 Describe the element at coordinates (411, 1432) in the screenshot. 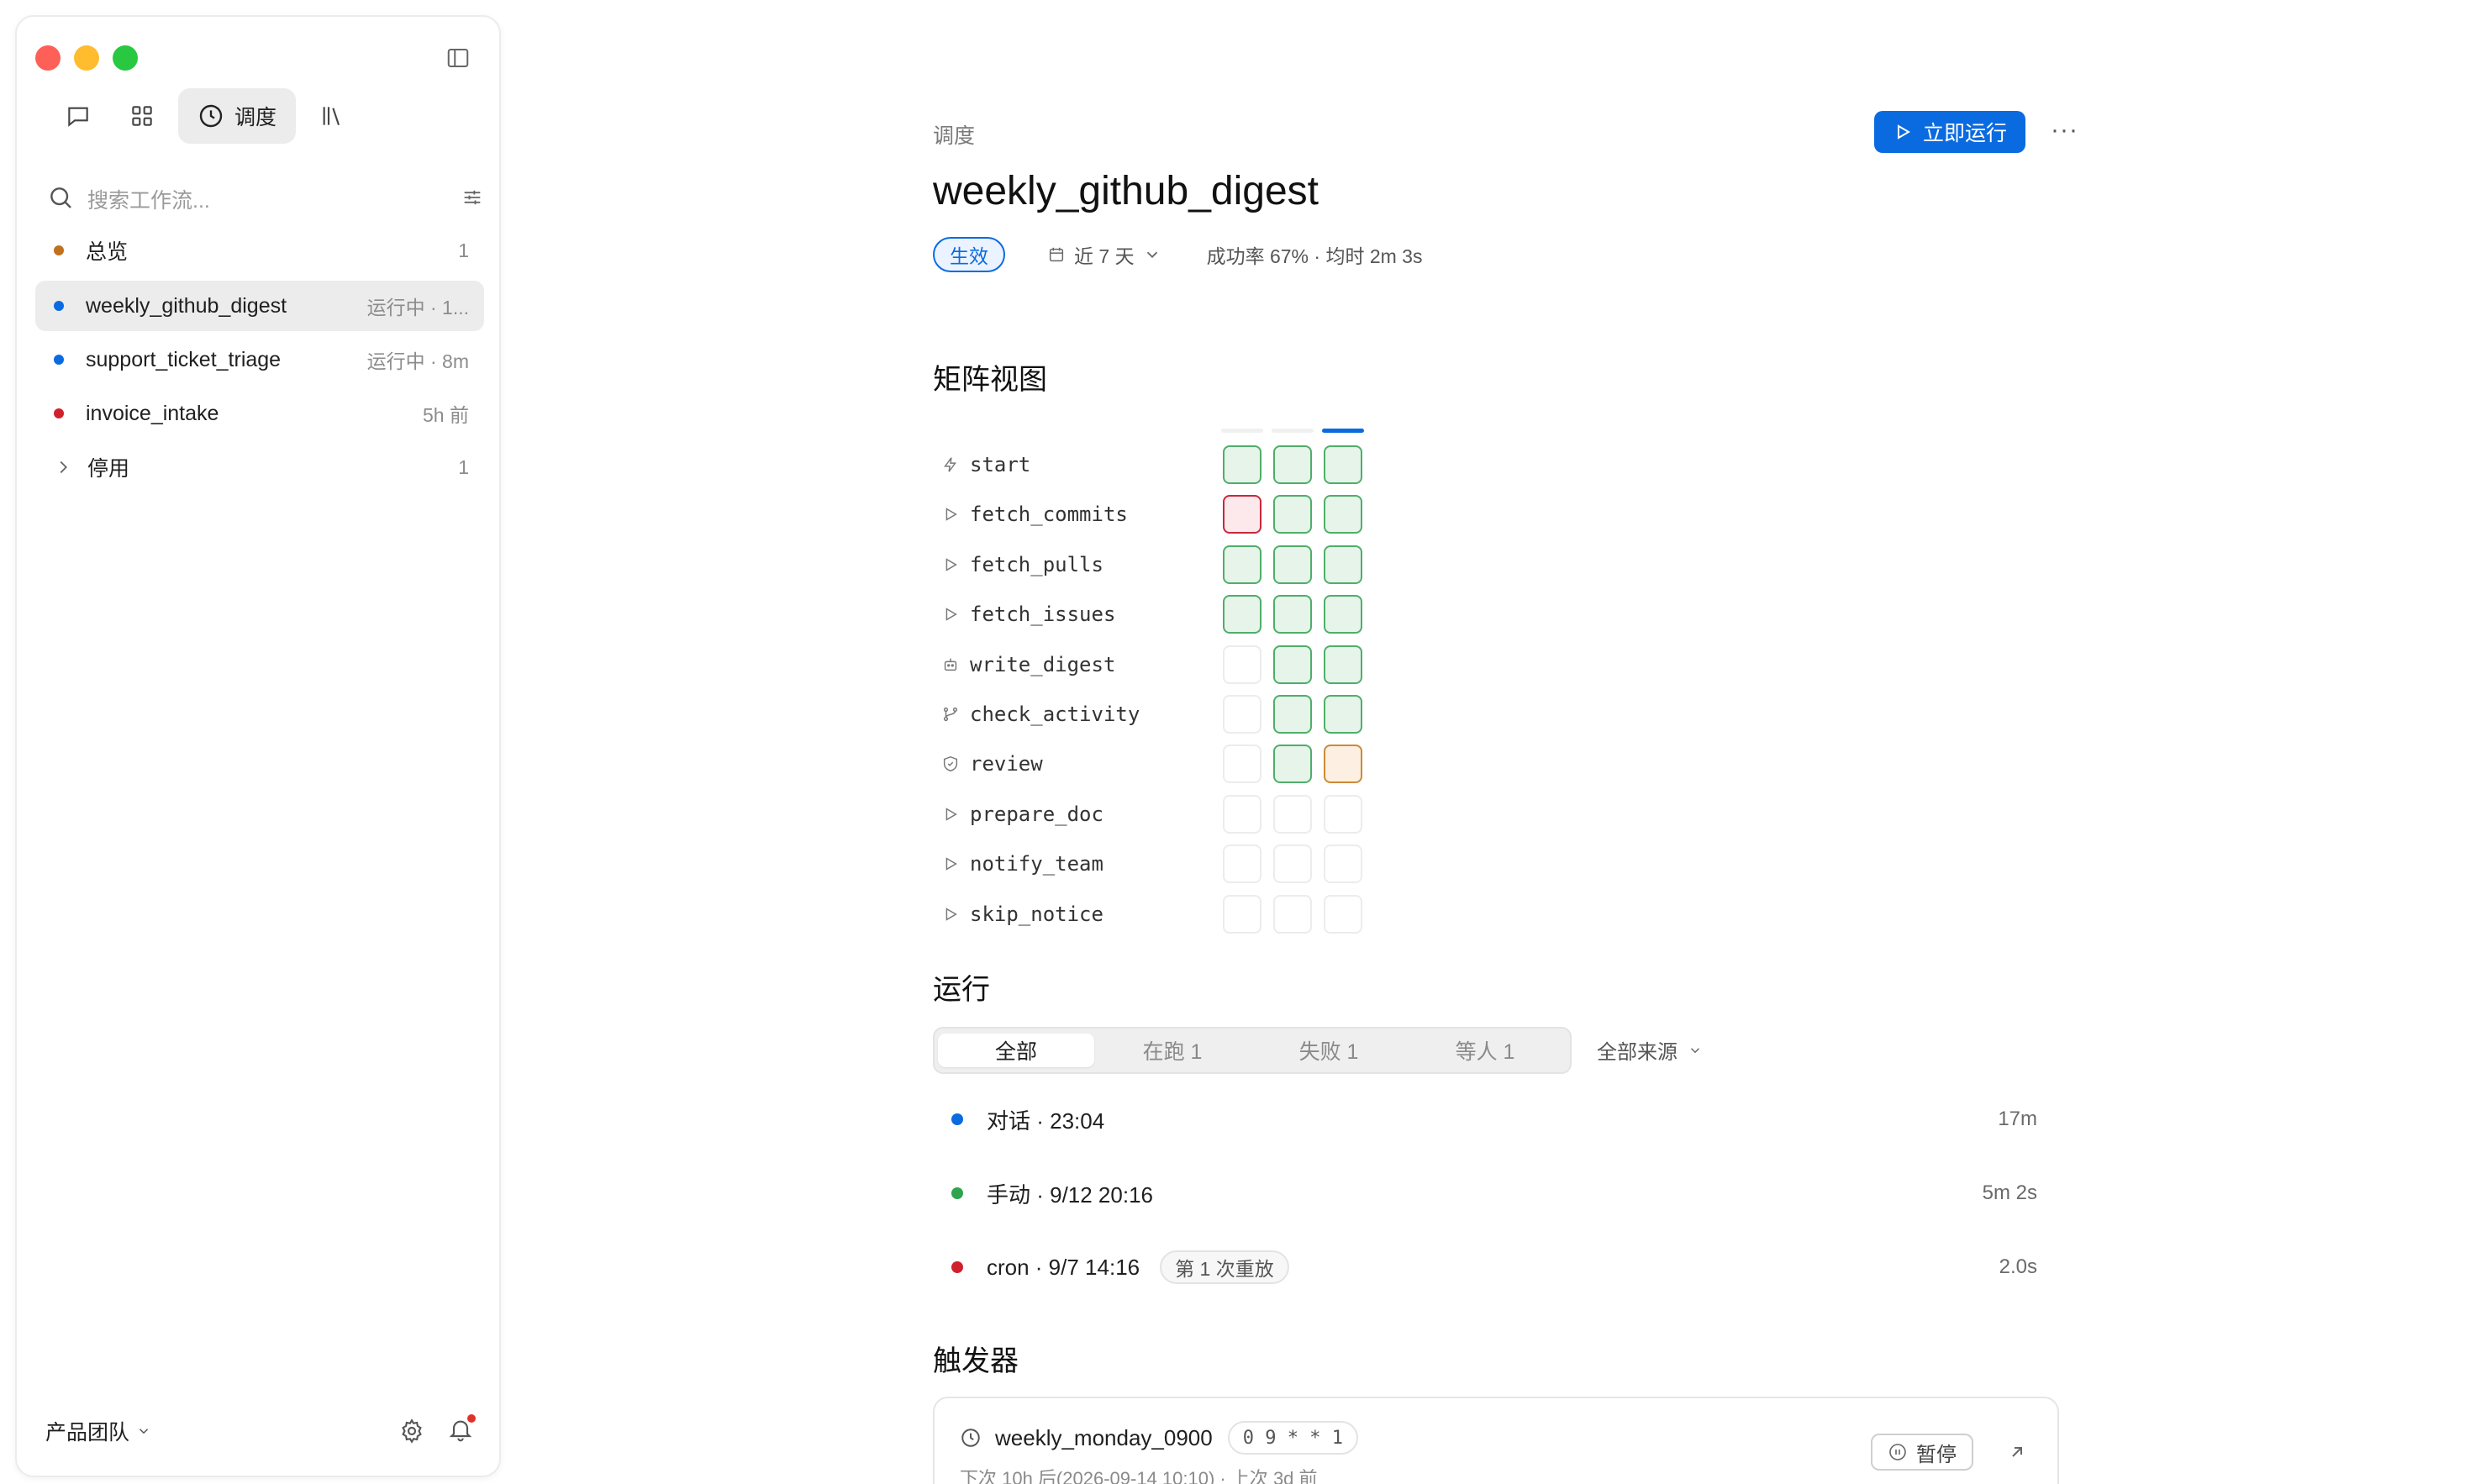

I see `gear-icon` at that location.